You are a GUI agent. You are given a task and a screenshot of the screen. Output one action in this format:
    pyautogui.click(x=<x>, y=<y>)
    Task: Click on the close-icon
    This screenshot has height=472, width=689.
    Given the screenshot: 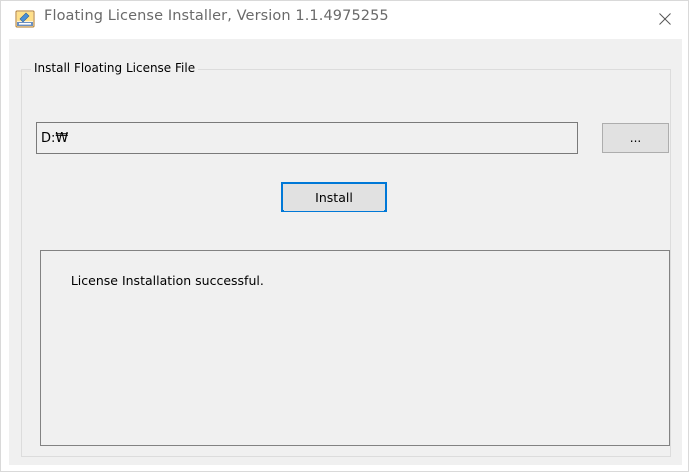 What is the action you would take?
    pyautogui.click(x=665, y=19)
    